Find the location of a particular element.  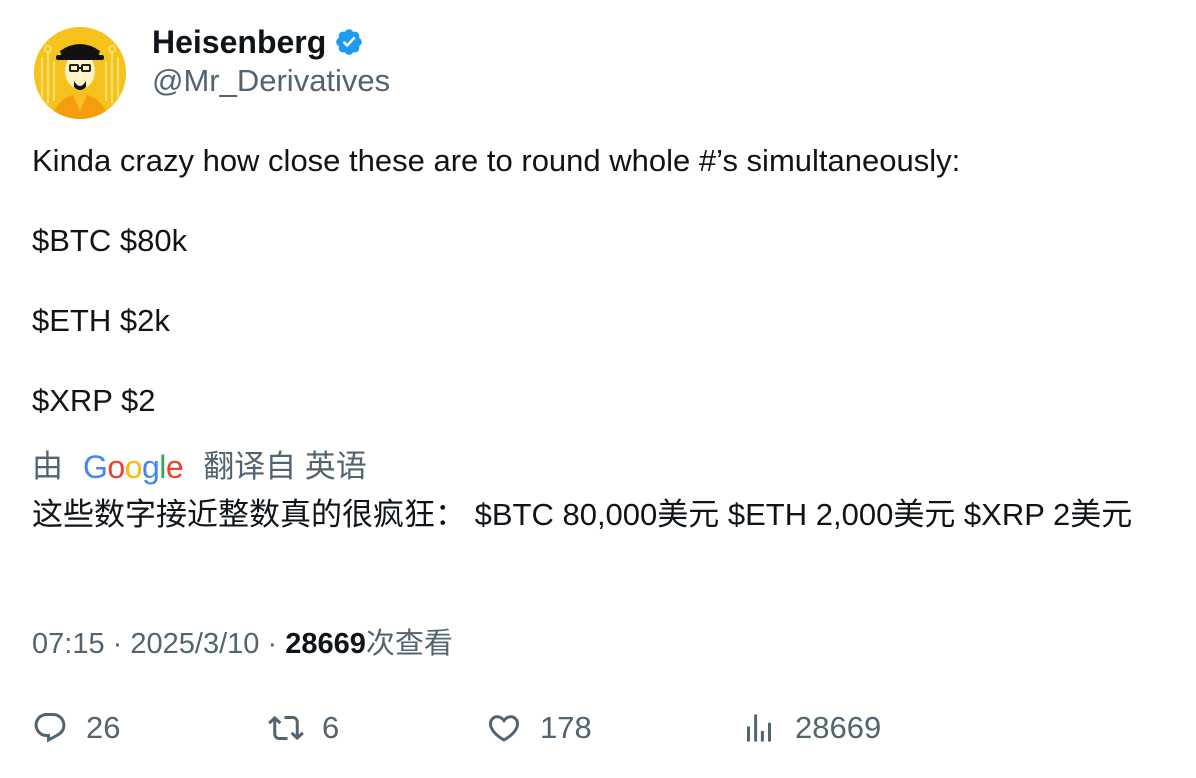

tweet-meta: 07:15 · 2025/3/10 · 28669次查看 is located at coordinates (242, 644).